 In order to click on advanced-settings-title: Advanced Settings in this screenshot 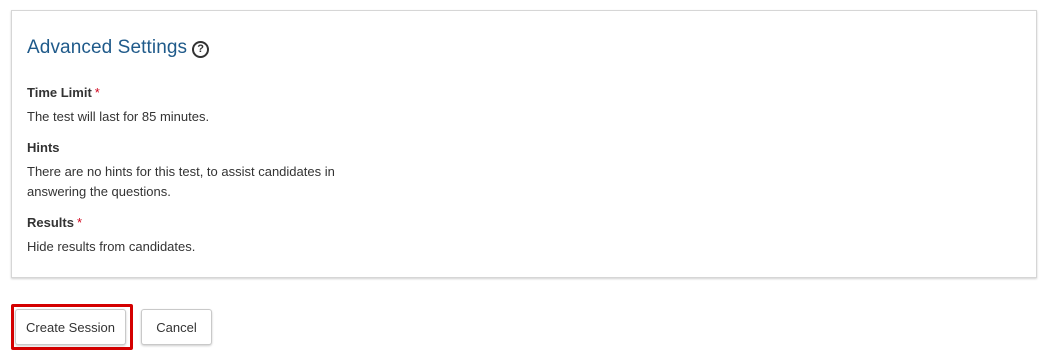, I will do `click(107, 47)`.